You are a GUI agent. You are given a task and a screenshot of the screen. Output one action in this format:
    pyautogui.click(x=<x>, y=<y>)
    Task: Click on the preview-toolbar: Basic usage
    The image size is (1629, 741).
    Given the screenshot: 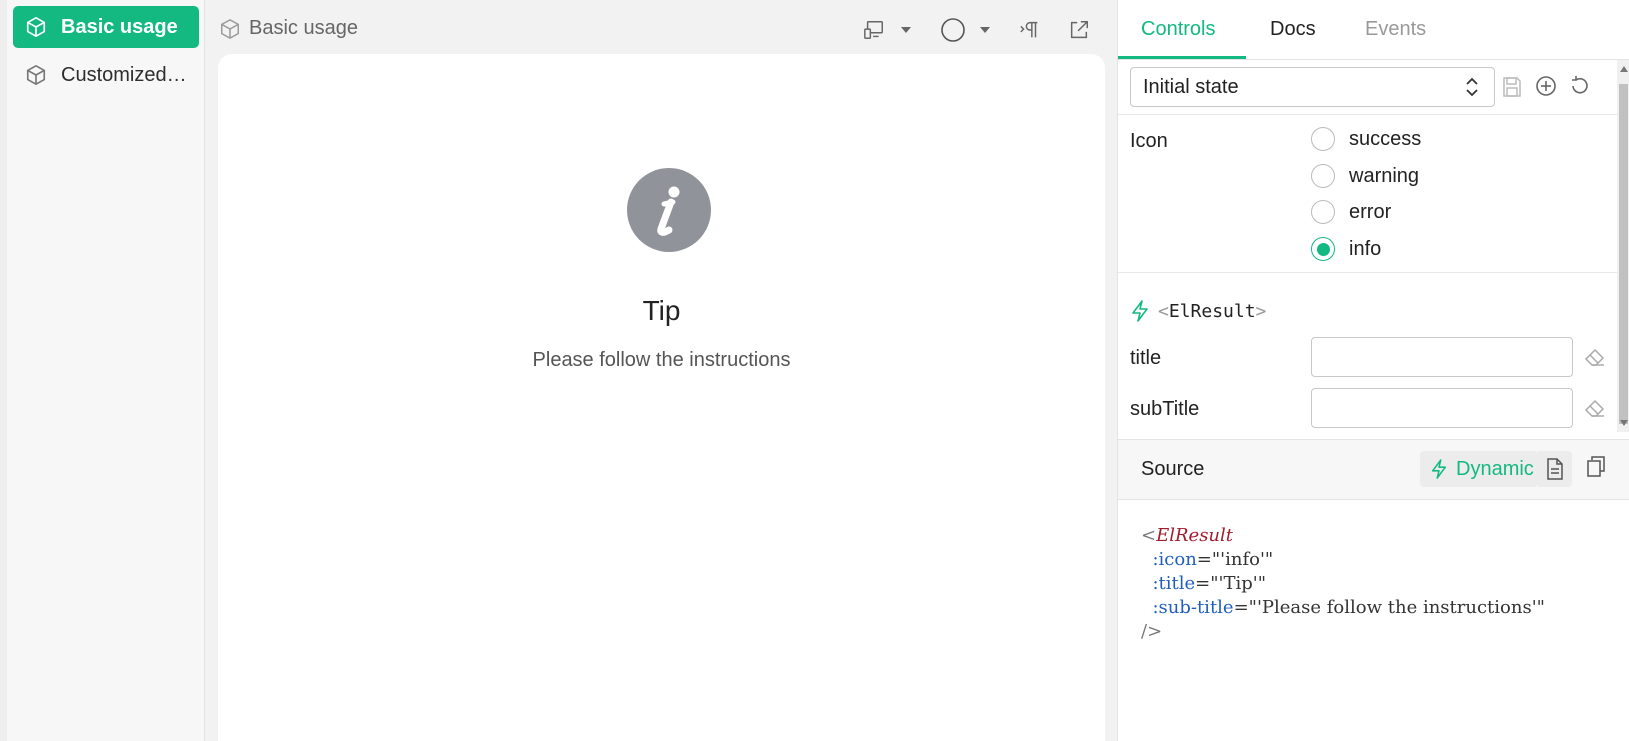 What is the action you would take?
    pyautogui.click(x=661, y=27)
    